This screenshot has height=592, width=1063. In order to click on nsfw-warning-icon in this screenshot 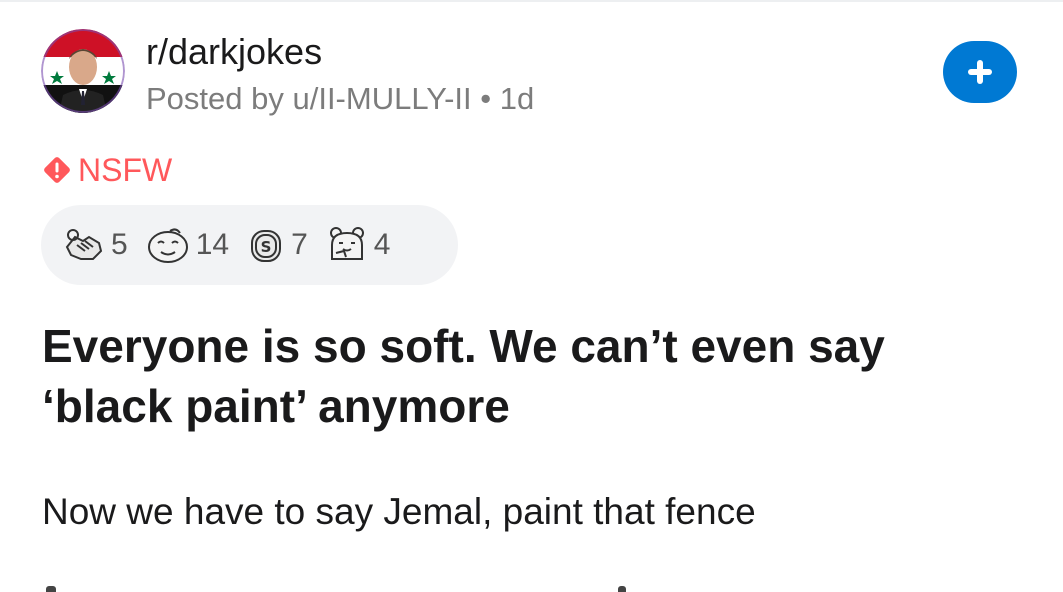, I will do `click(57, 170)`.